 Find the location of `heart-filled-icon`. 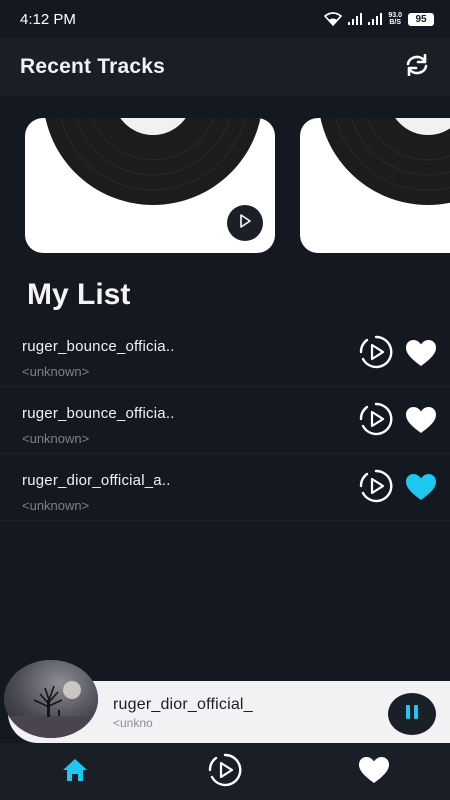

heart-filled-icon is located at coordinates (421, 489).